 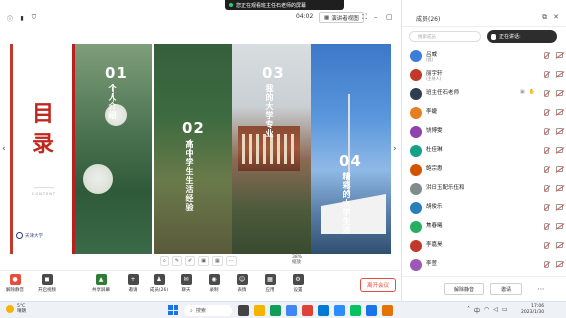 What do you see at coordinates (159, 283) in the screenshot?
I see `members-button: ♟ 成员(26)` at bounding box center [159, 283].